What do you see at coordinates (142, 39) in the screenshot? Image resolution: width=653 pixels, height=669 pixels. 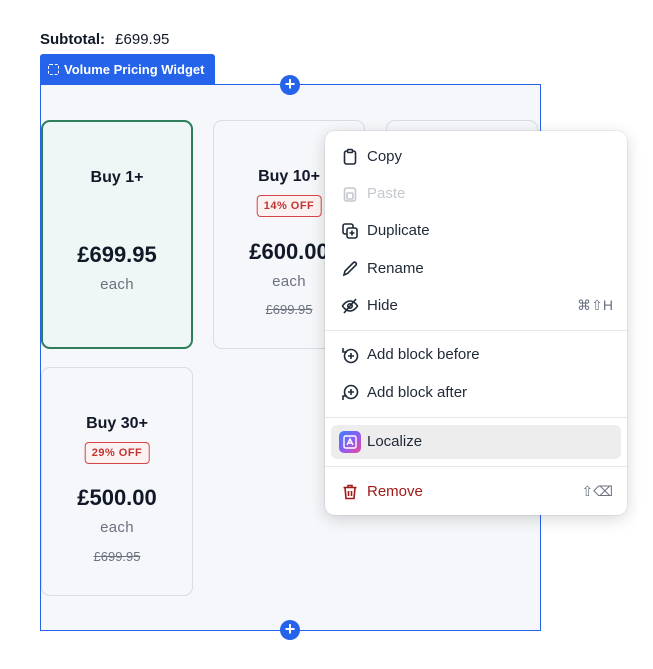 I see `subtotal-value: £699.95` at bounding box center [142, 39].